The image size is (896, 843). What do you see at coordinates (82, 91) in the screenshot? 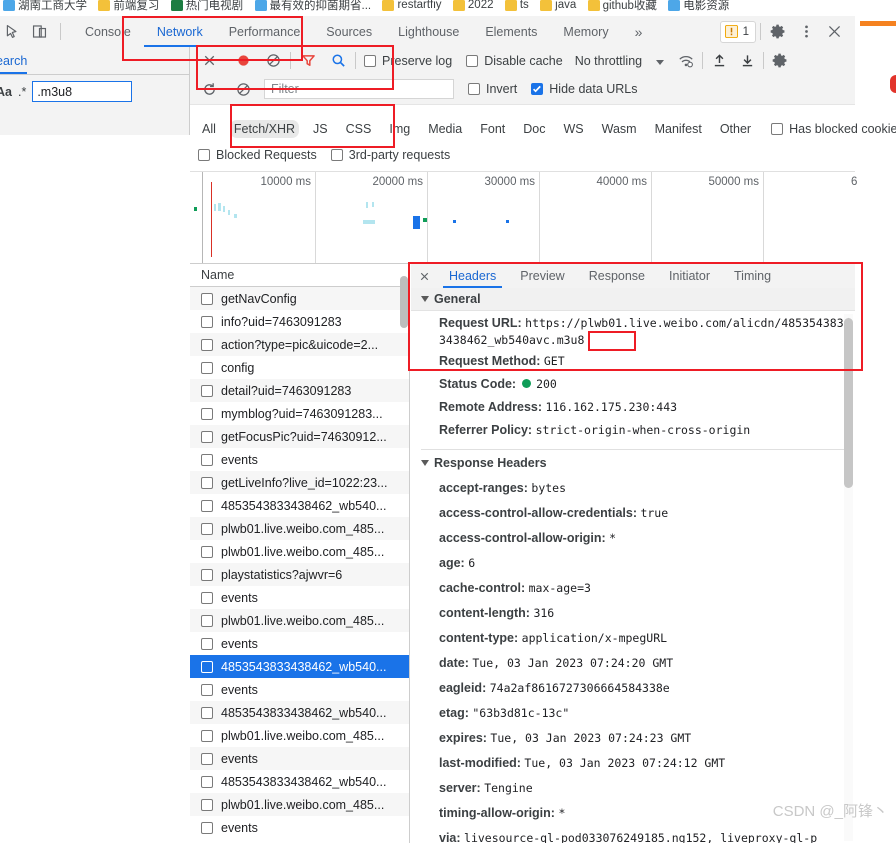
I see `search-input: .m3u8` at bounding box center [82, 91].